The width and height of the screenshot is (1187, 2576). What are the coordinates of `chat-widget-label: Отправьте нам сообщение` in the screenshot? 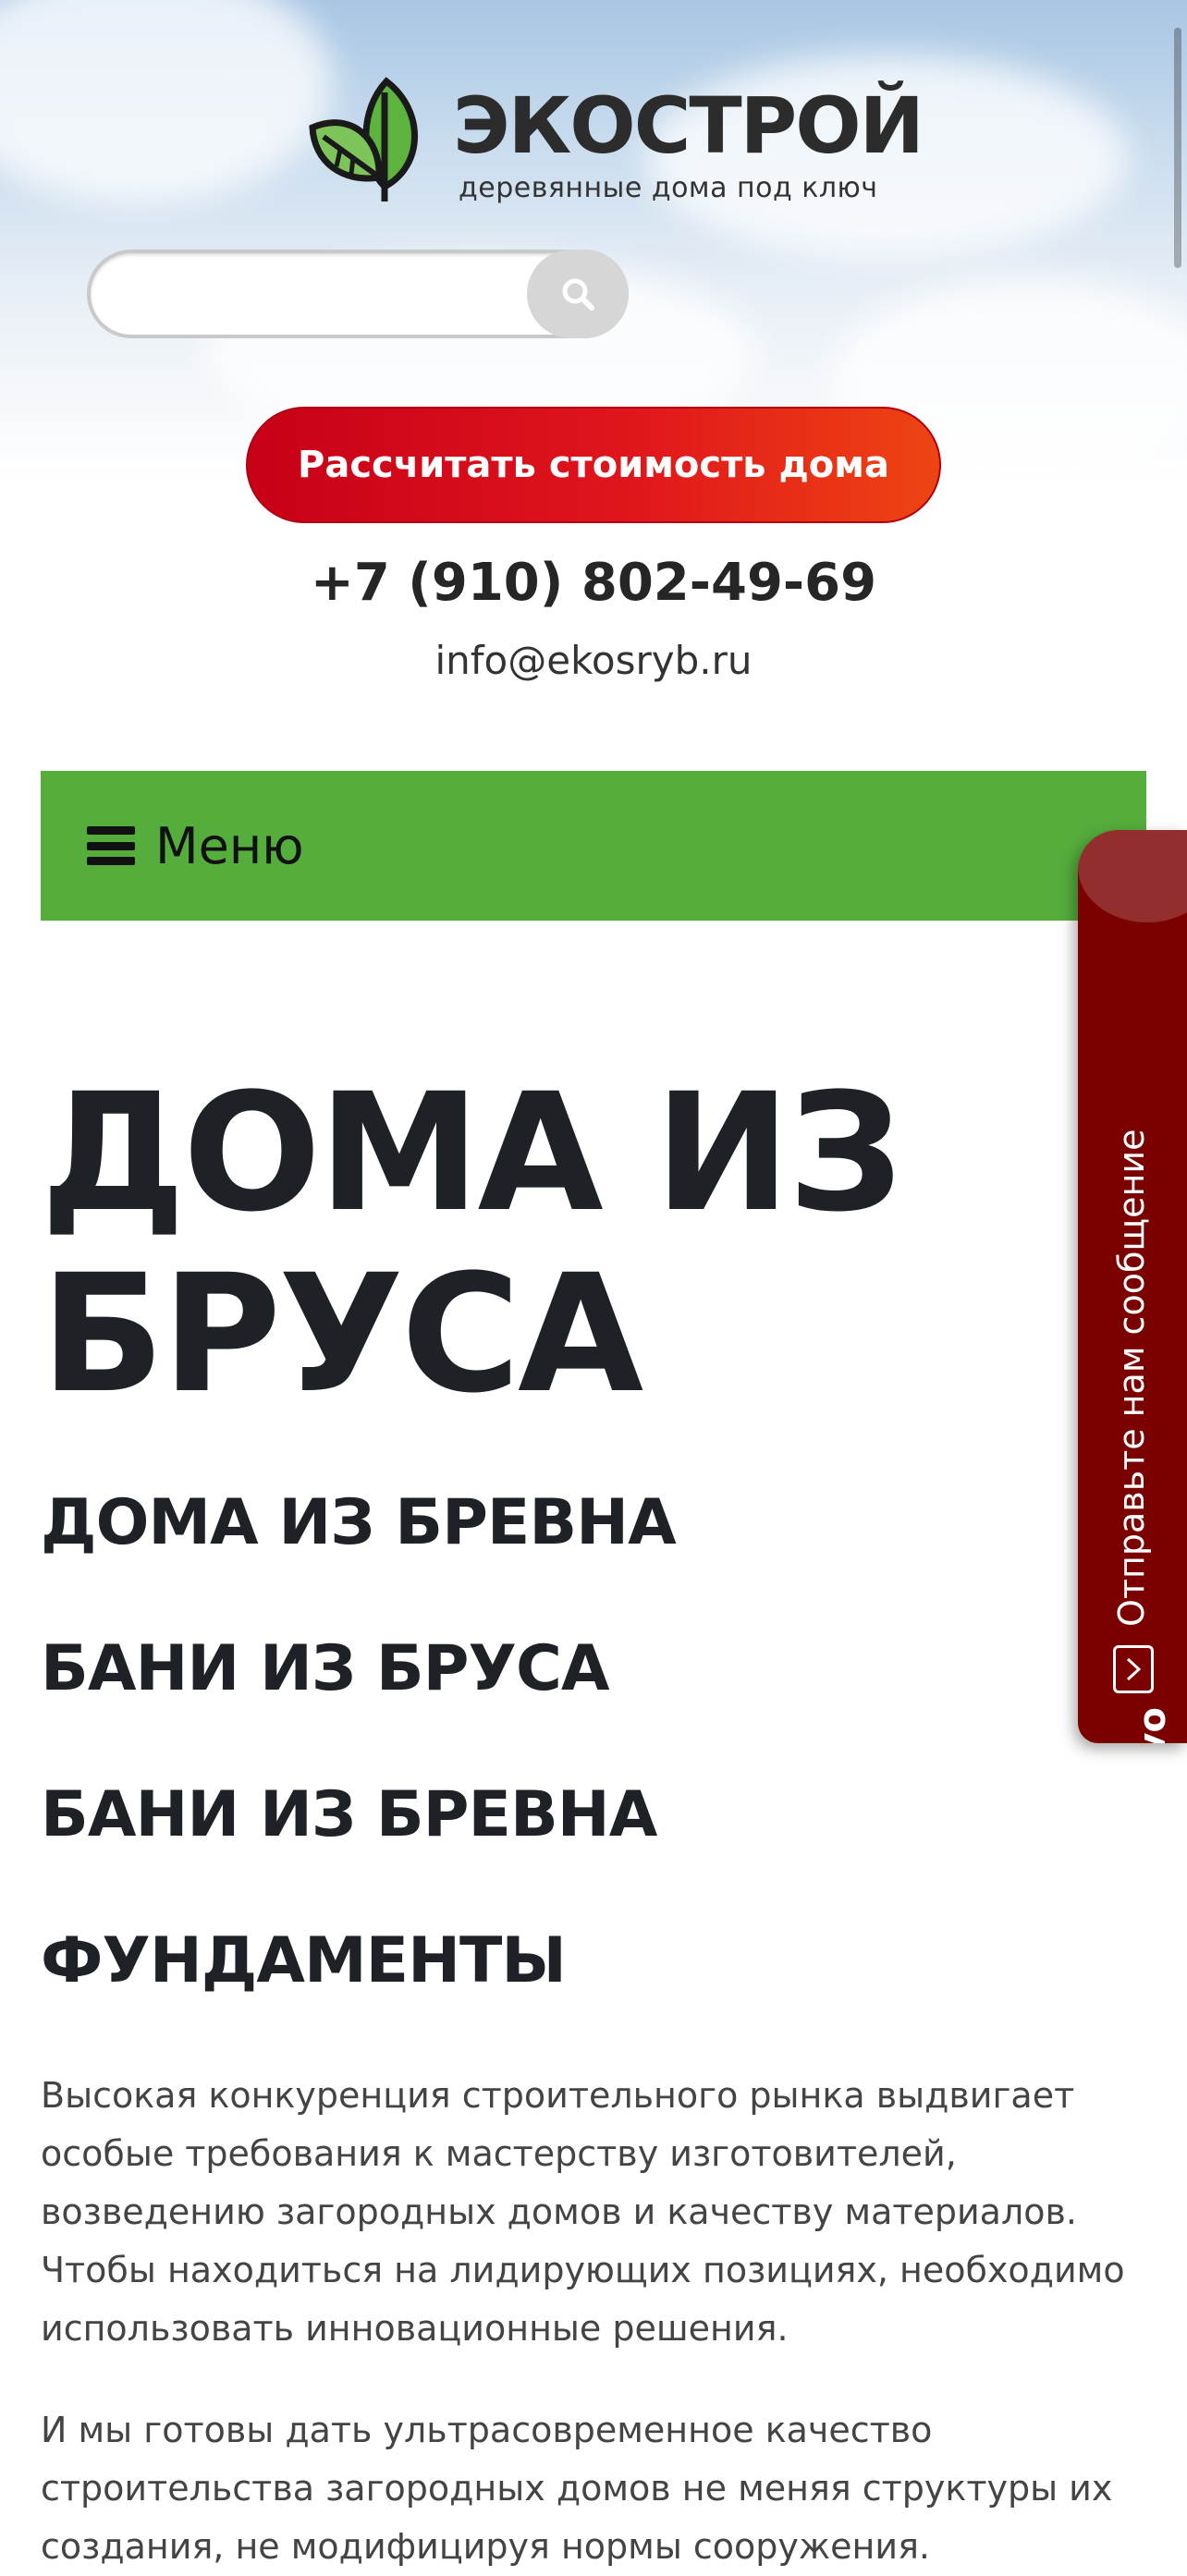 It's located at (1131, 1378).